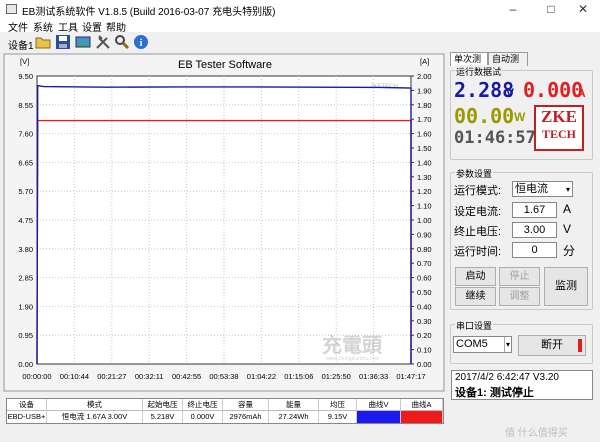 The image size is (600, 442). I want to click on folder-open-icon, so click(43, 42).